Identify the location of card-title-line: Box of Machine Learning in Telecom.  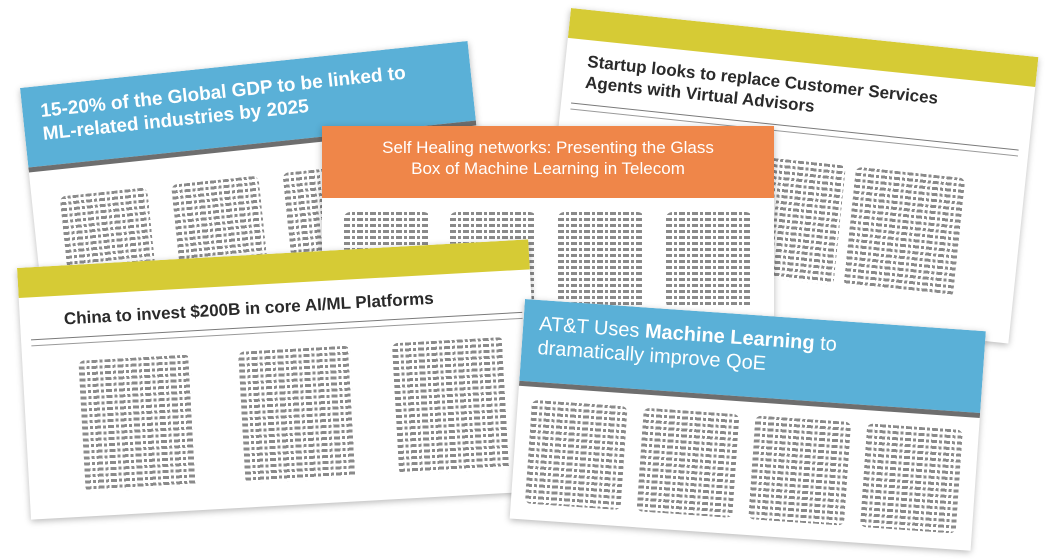
(548, 168).